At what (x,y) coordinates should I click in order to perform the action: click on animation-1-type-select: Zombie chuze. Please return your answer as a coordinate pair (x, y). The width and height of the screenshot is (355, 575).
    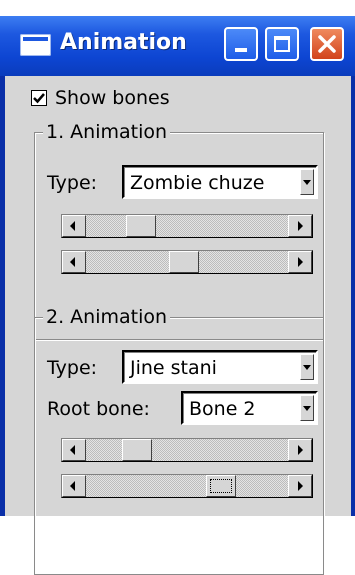
    Looking at the image, I should click on (220, 182).